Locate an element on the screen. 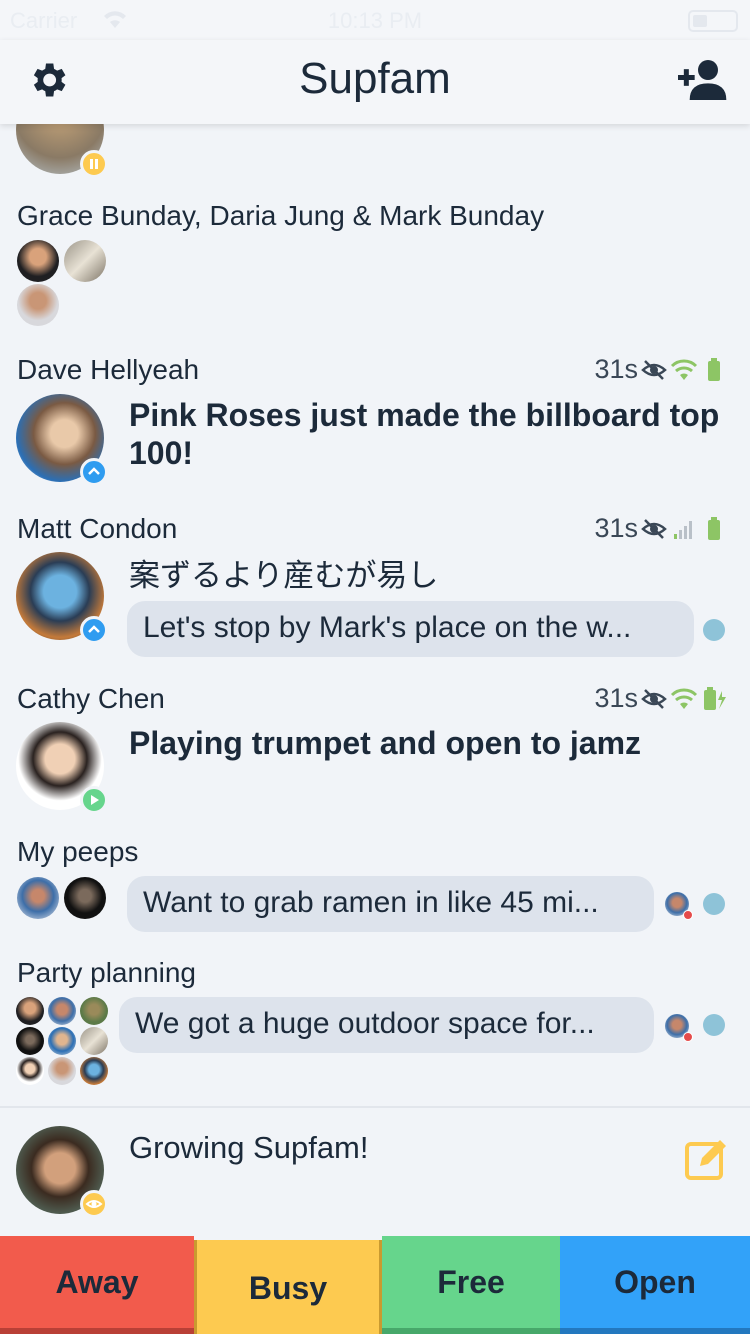  status-bar: Carrier 10:13 PM is located at coordinates (375, 20).